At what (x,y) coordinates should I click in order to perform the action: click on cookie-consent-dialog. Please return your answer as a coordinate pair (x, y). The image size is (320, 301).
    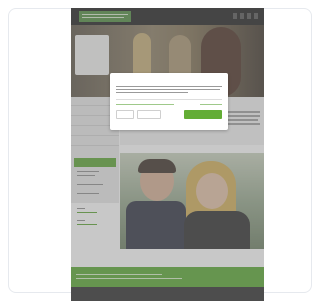
    Looking at the image, I should click on (169, 101).